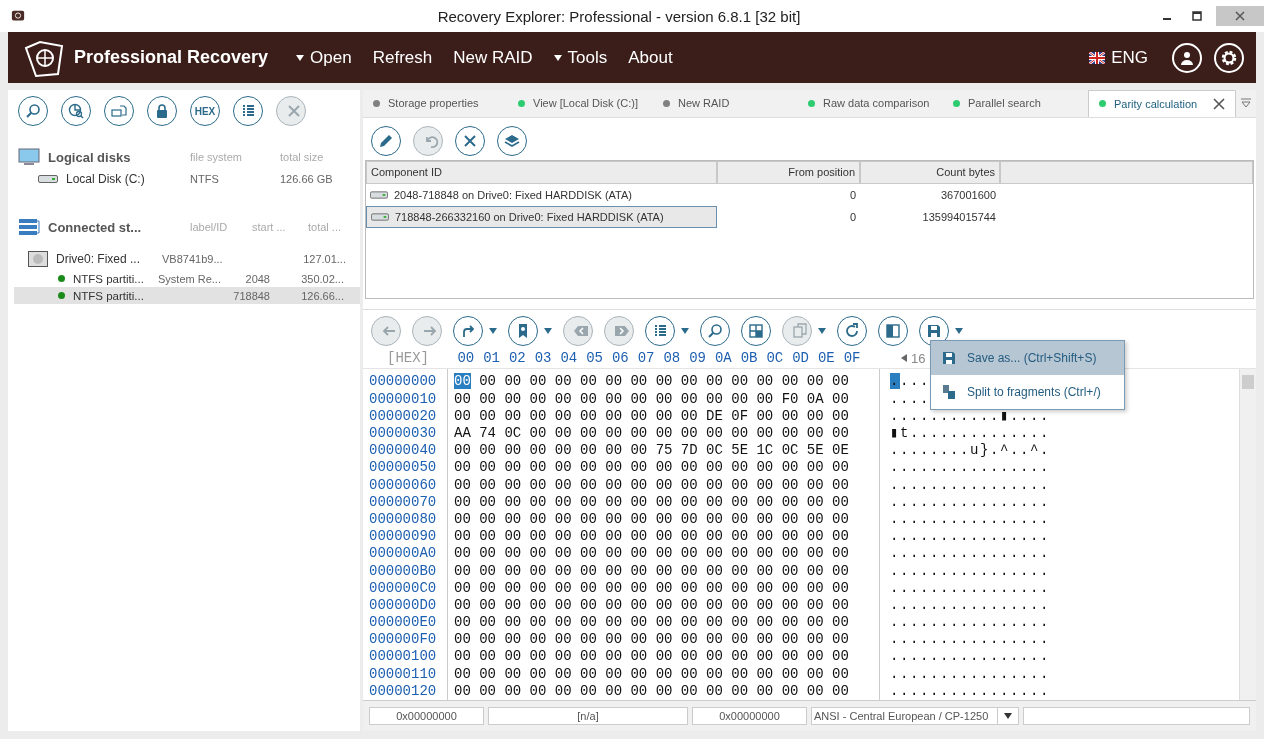 Image resolution: width=1264 pixels, height=739 pixels. I want to click on file-system: NTFS, so click(205, 179).